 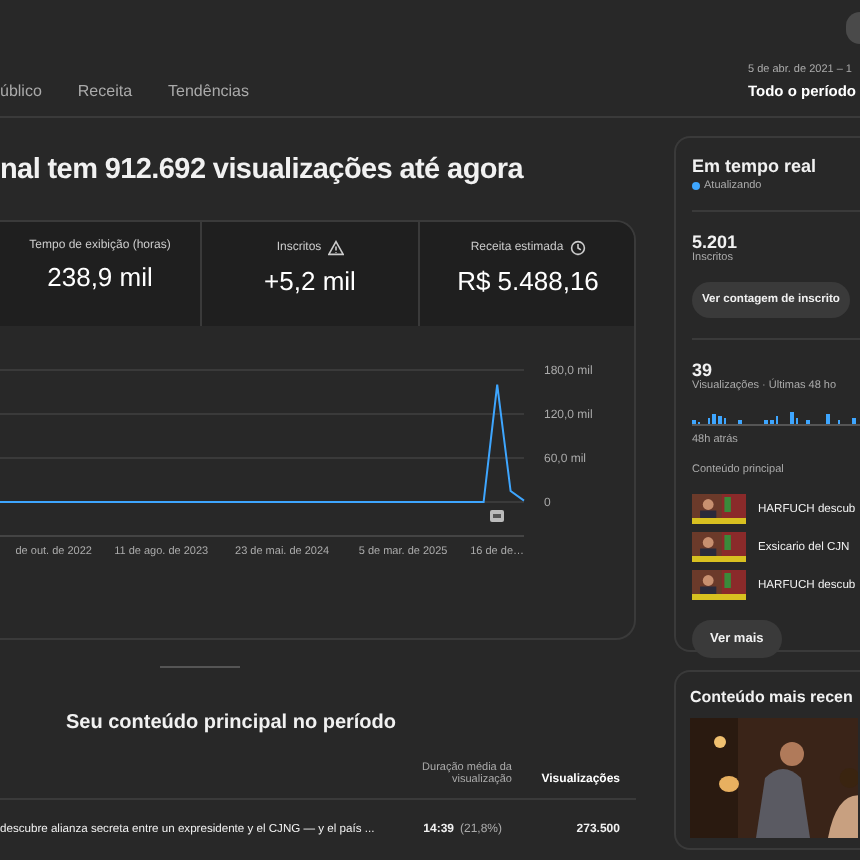 What do you see at coordinates (21, 91) in the screenshot?
I see `tab: úblico` at bounding box center [21, 91].